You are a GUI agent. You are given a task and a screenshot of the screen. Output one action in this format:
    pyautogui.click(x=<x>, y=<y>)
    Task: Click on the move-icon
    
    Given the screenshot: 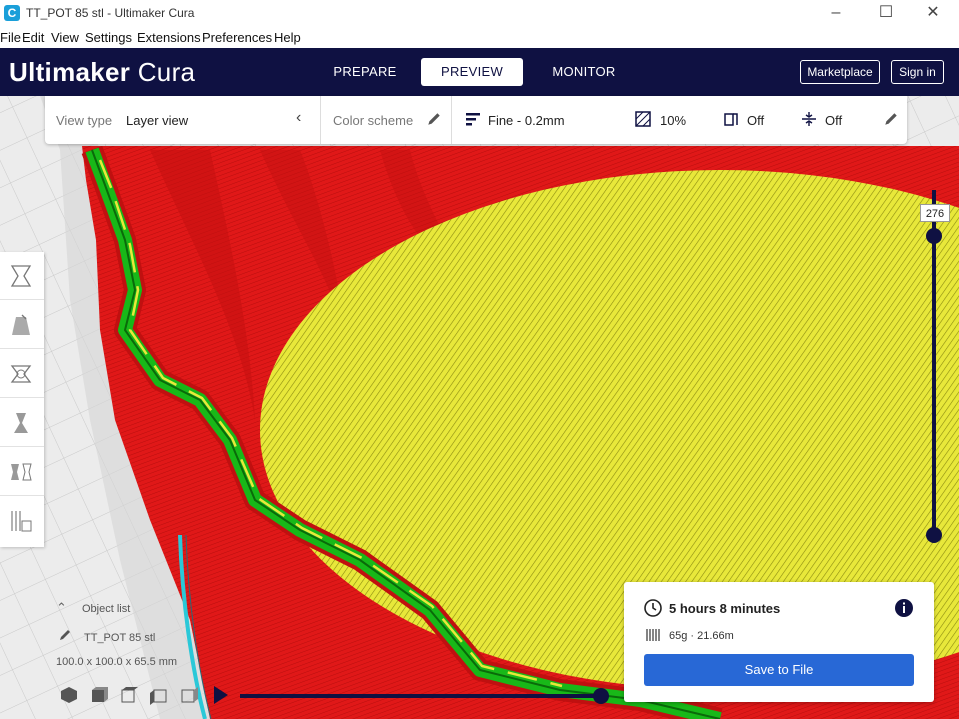 What is the action you would take?
    pyautogui.click(x=21, y=276)
    